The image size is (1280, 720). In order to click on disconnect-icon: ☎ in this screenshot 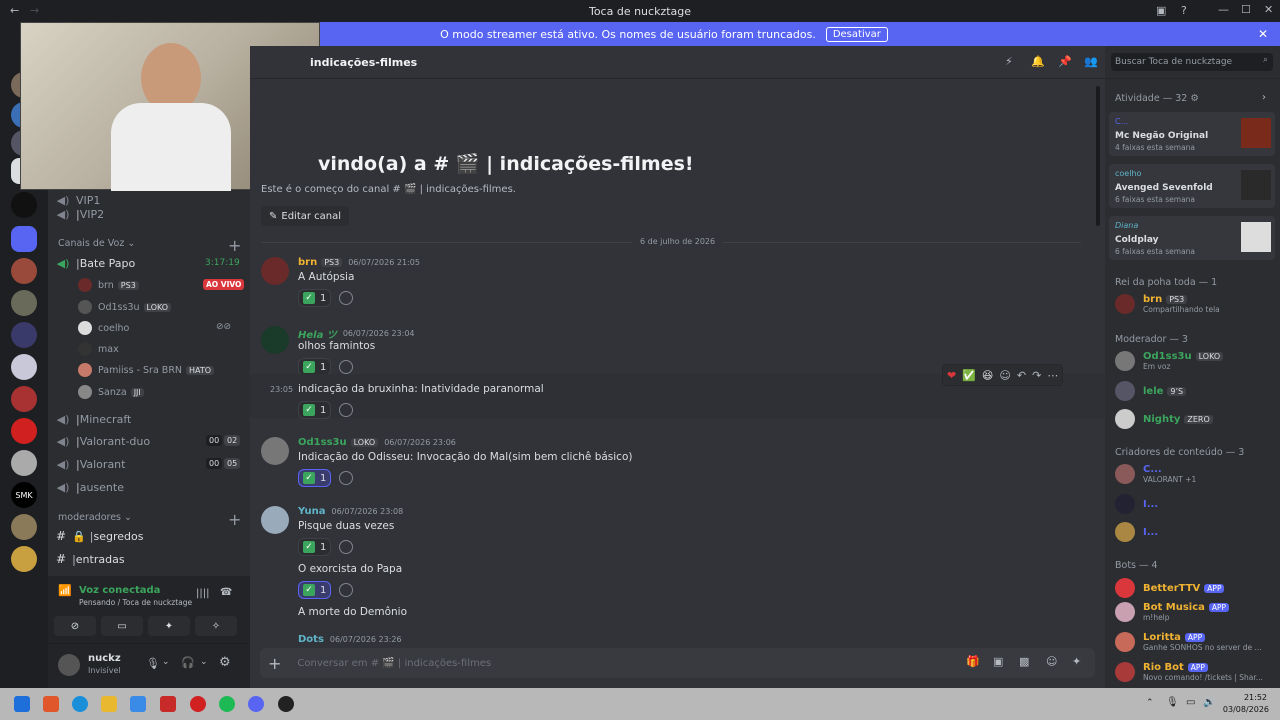, I will do `click(226, 592)`.